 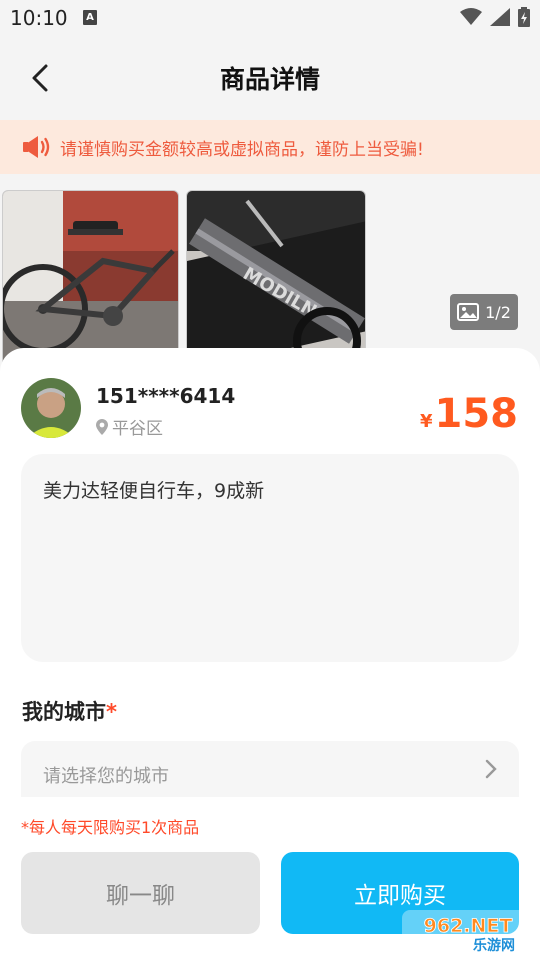 I want to click on city-placeholder: 请选择您的城市, so click(x=106, y=776).